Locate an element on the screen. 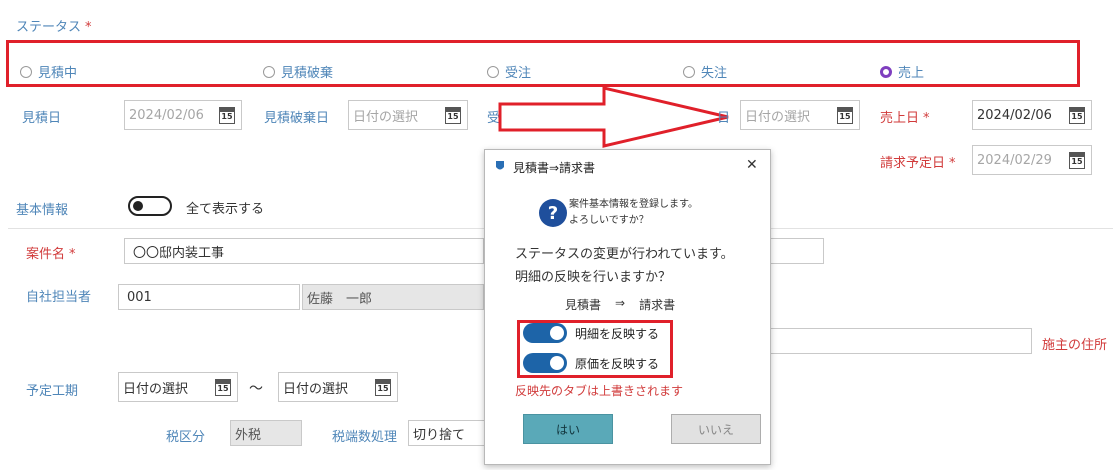  lost-date-label: 日 is located at coordinates (724, 118).